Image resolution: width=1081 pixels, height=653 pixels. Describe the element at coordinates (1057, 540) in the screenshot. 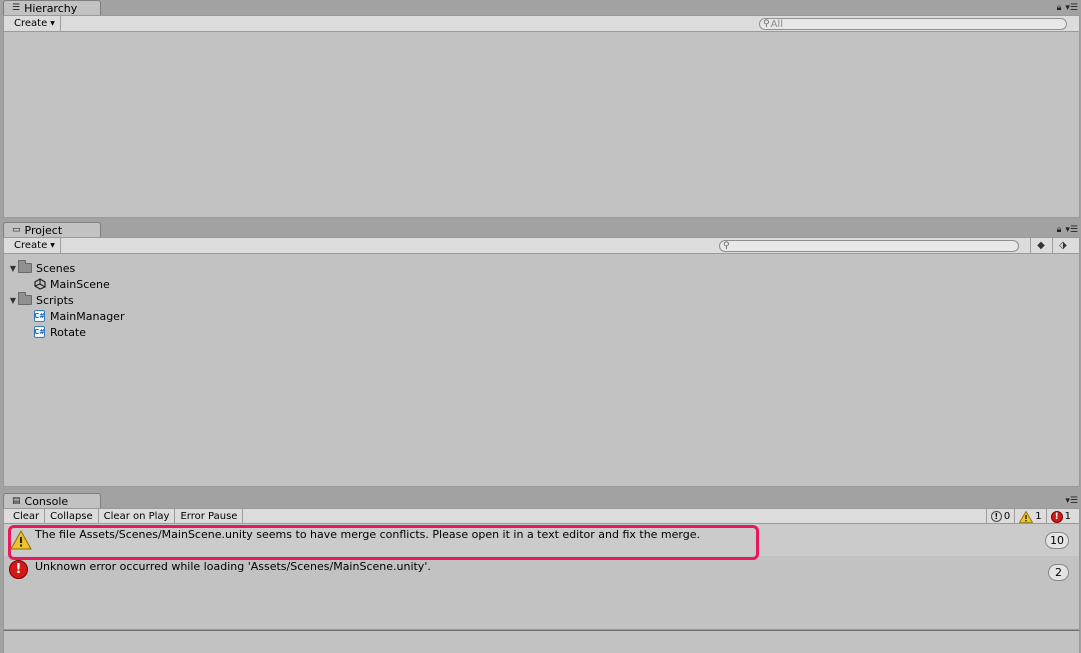

I see `log-count-badge: 10` at that location.